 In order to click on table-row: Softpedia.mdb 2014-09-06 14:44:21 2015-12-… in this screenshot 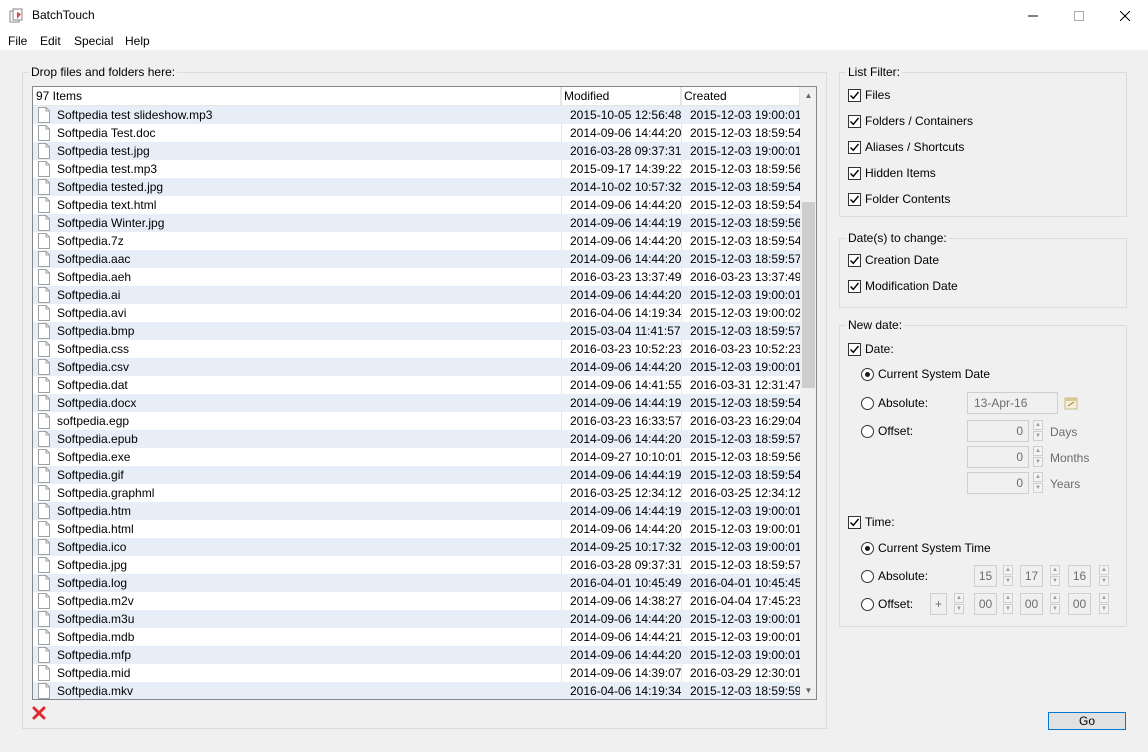, I will do `click(417, 637)`.